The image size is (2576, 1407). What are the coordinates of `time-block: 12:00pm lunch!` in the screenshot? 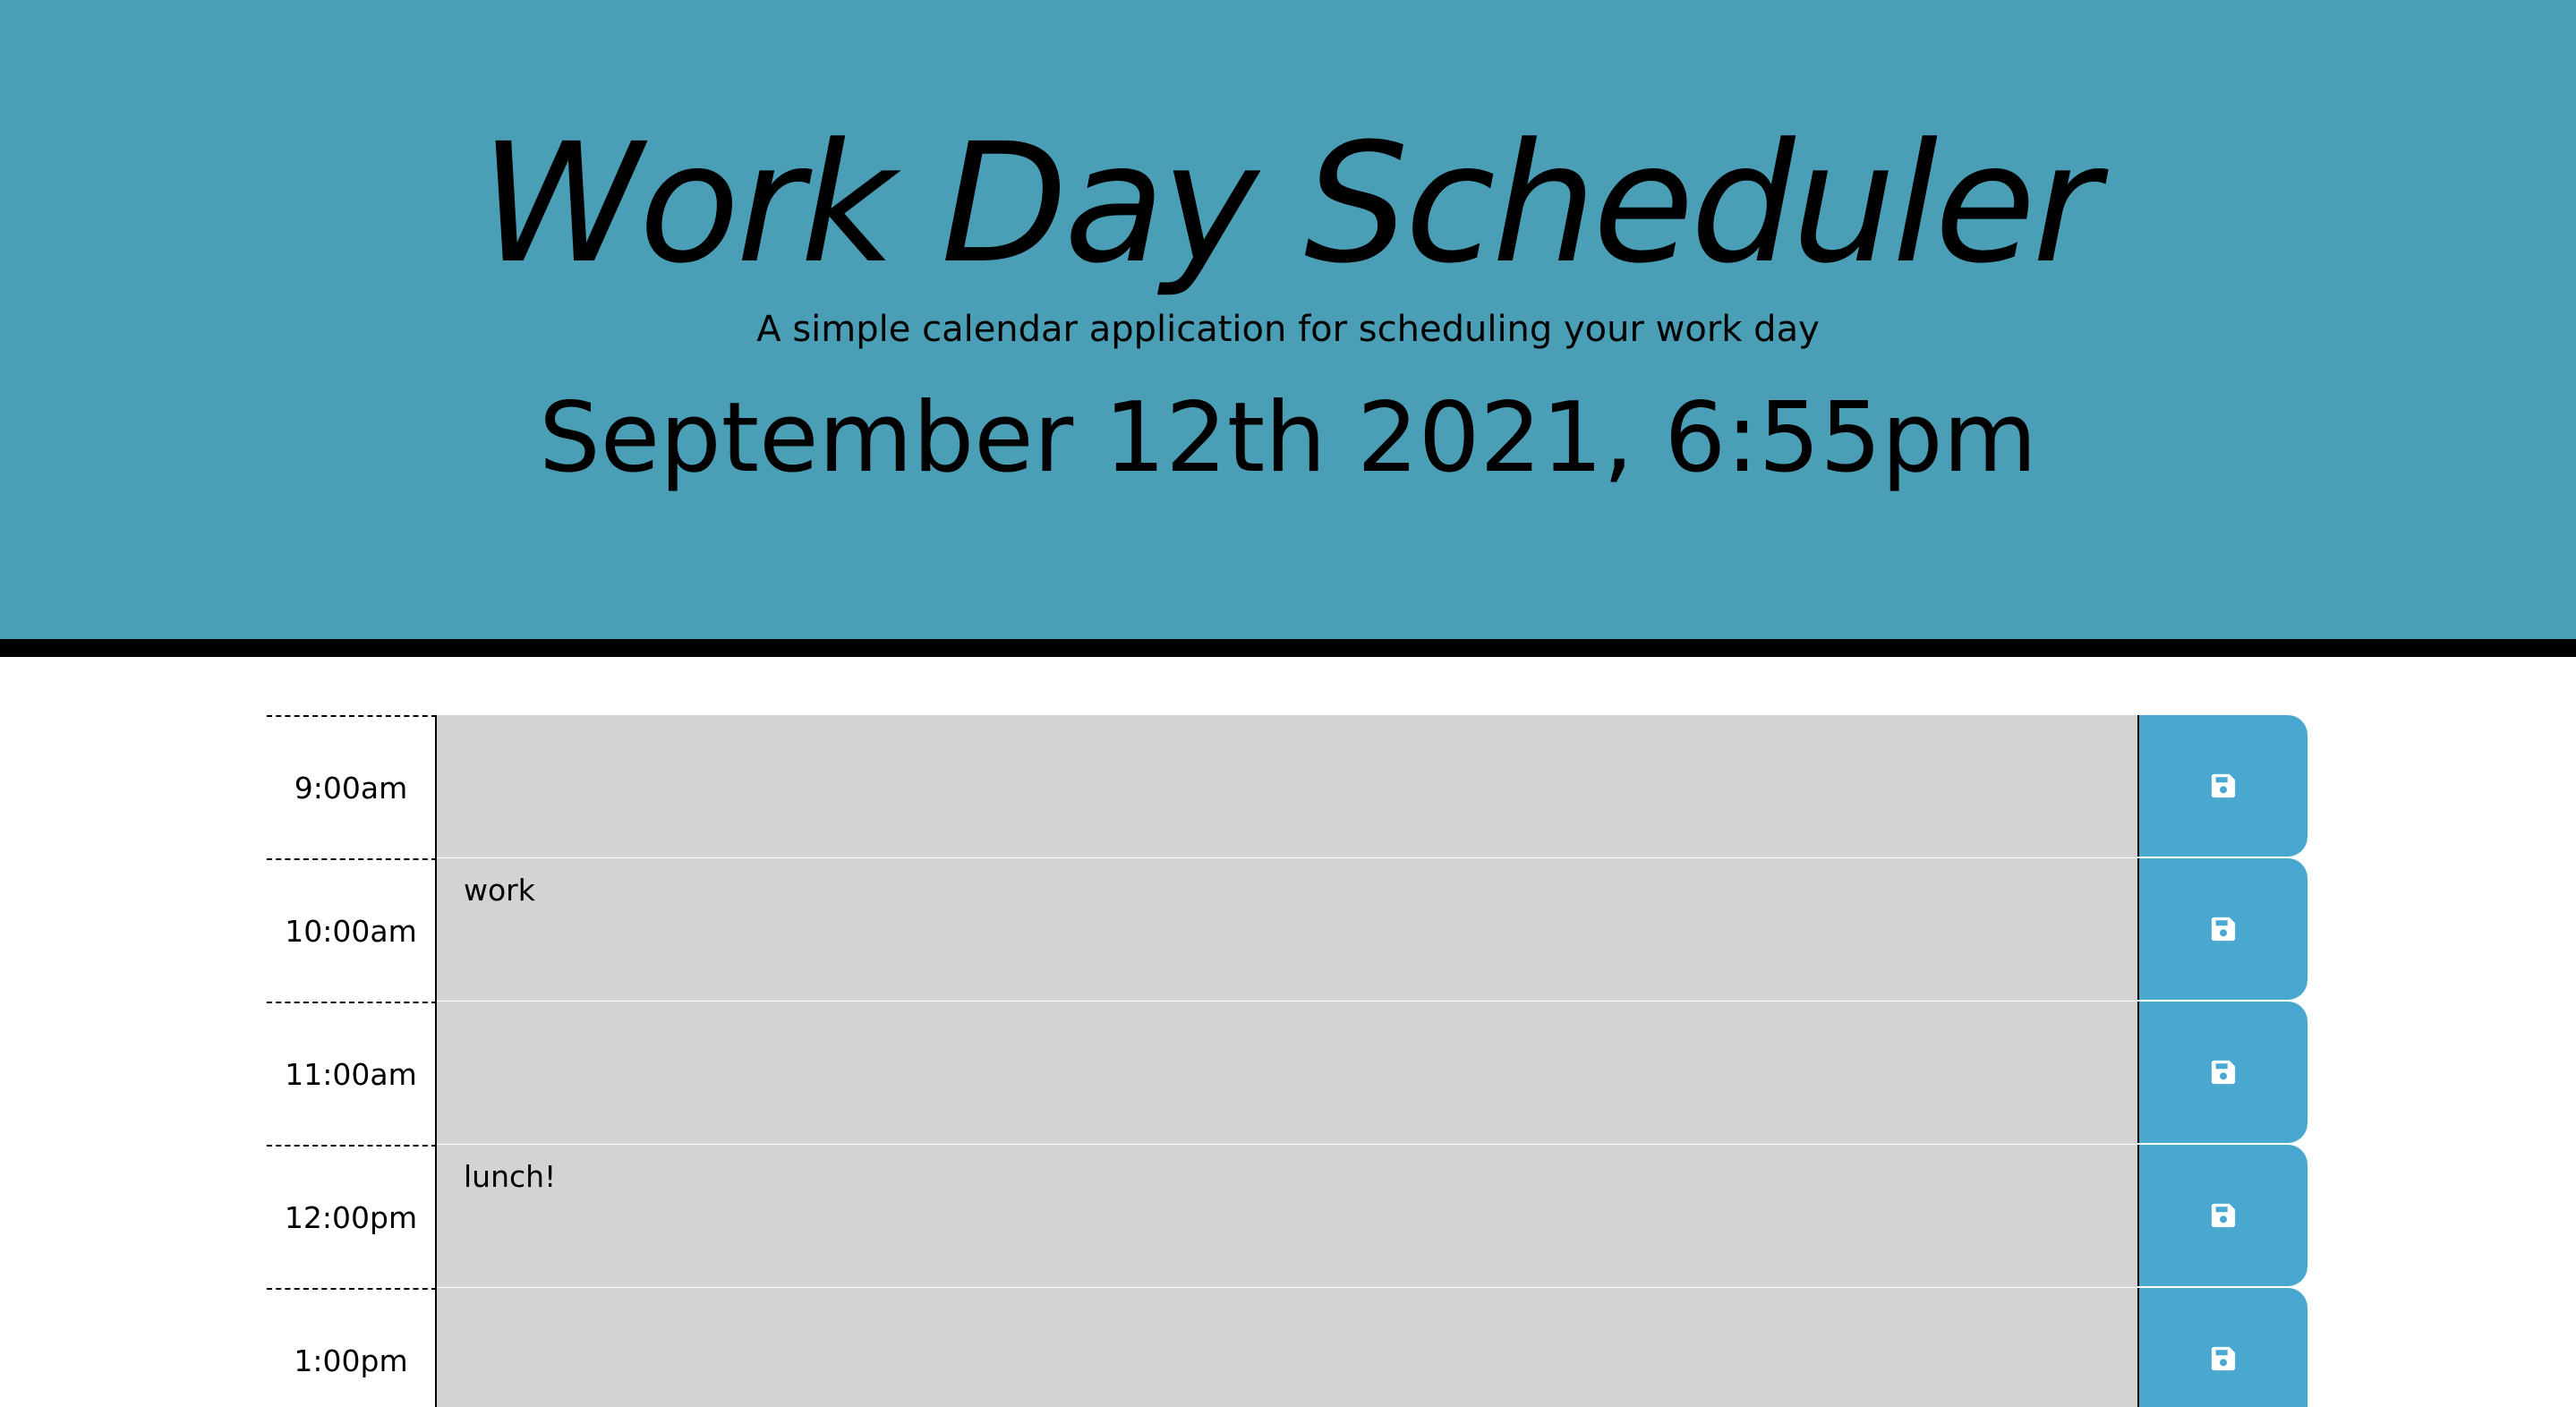 It's located at (1287, 1216).